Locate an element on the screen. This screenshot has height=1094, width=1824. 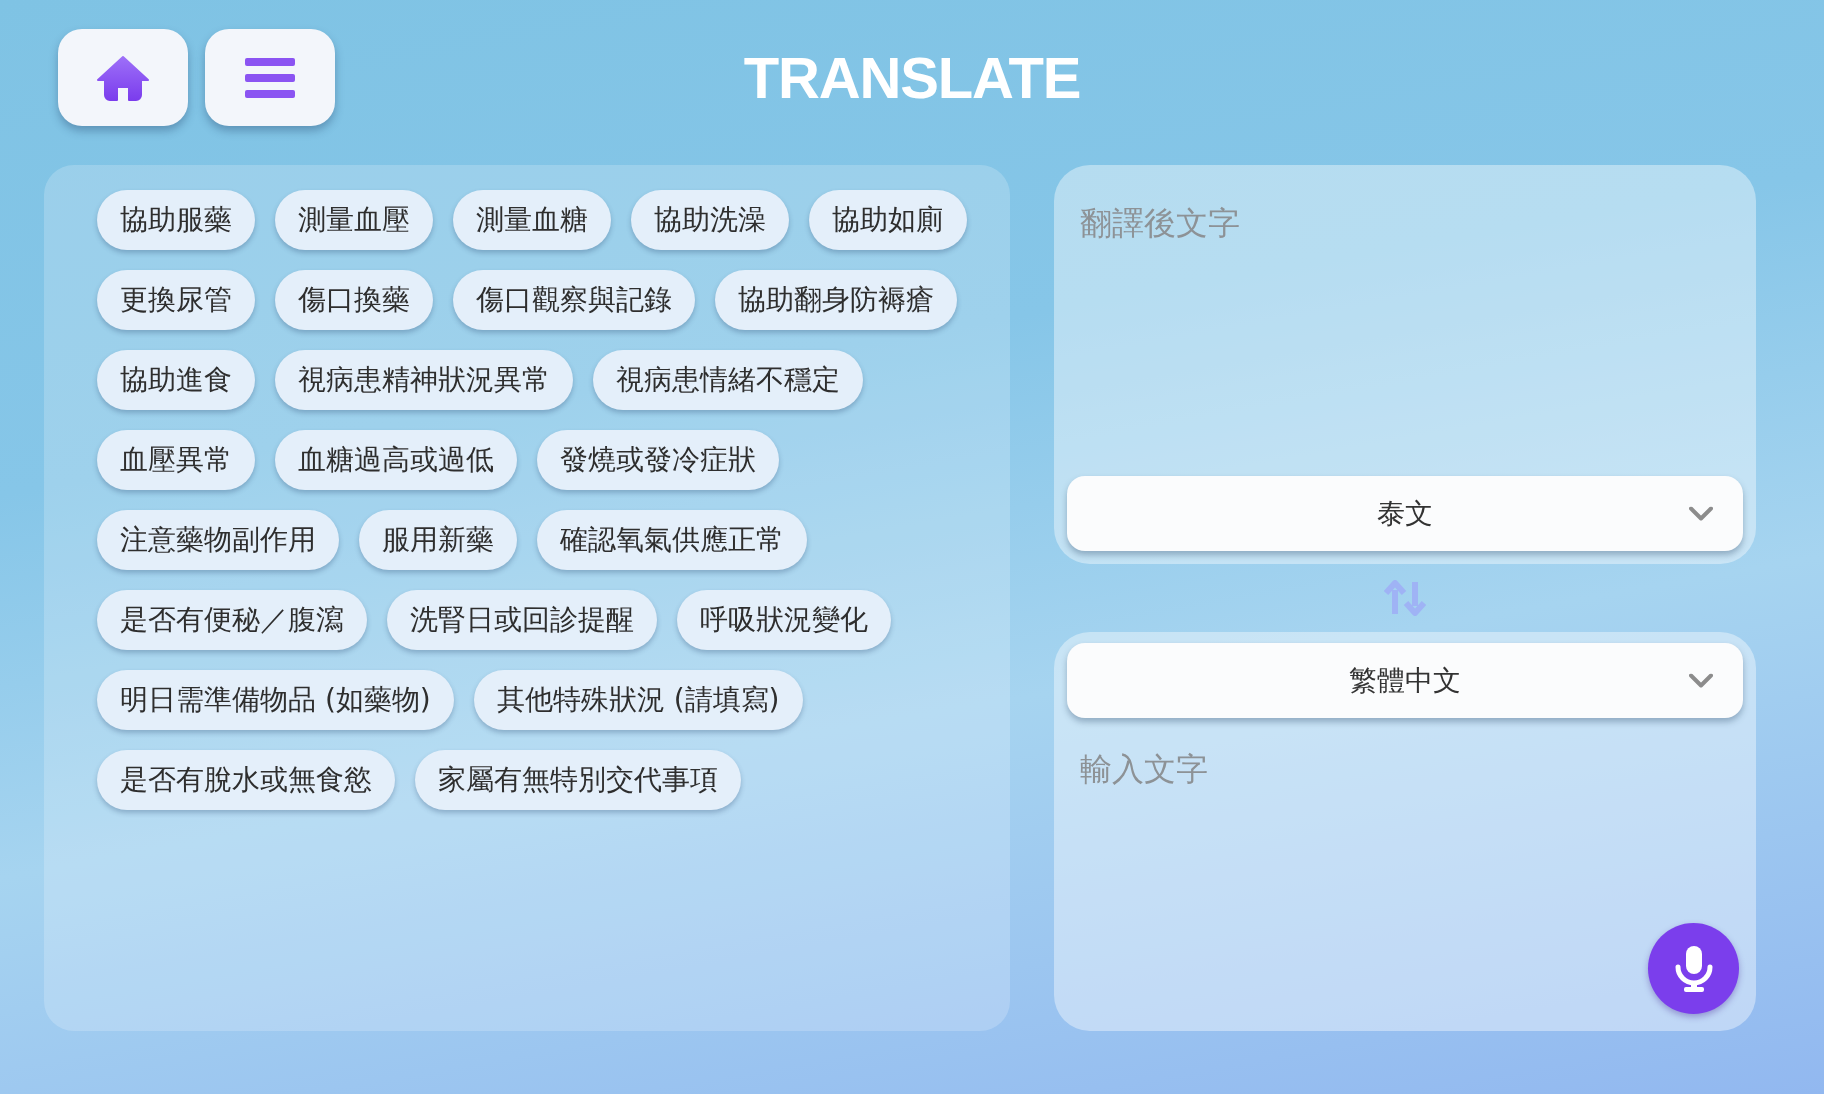
phrase-button: 視病患精神狀況異常 is located at coordinates (424, 380).